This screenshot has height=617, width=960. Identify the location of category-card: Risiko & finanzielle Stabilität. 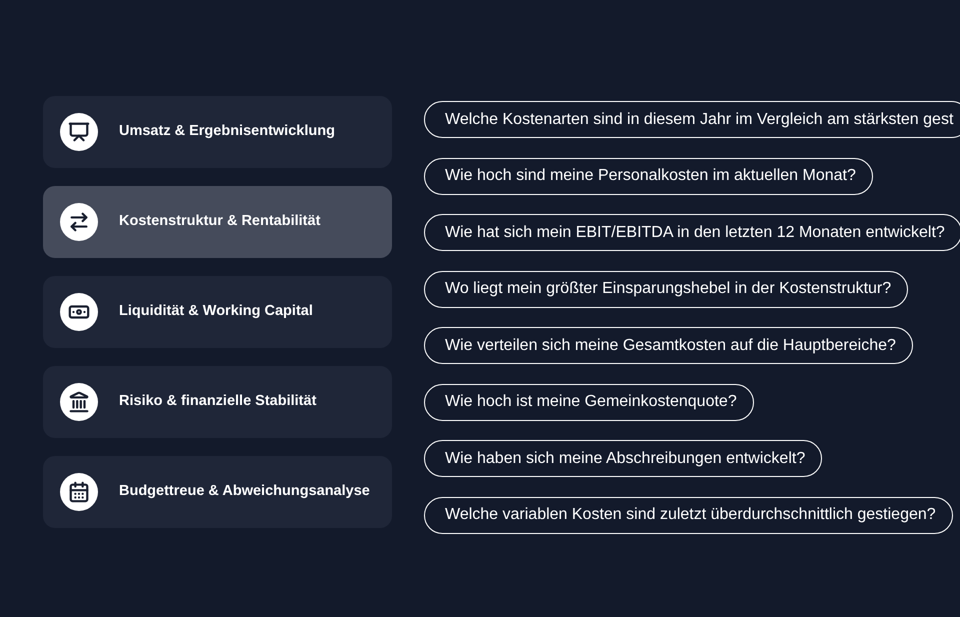
(217, 402).